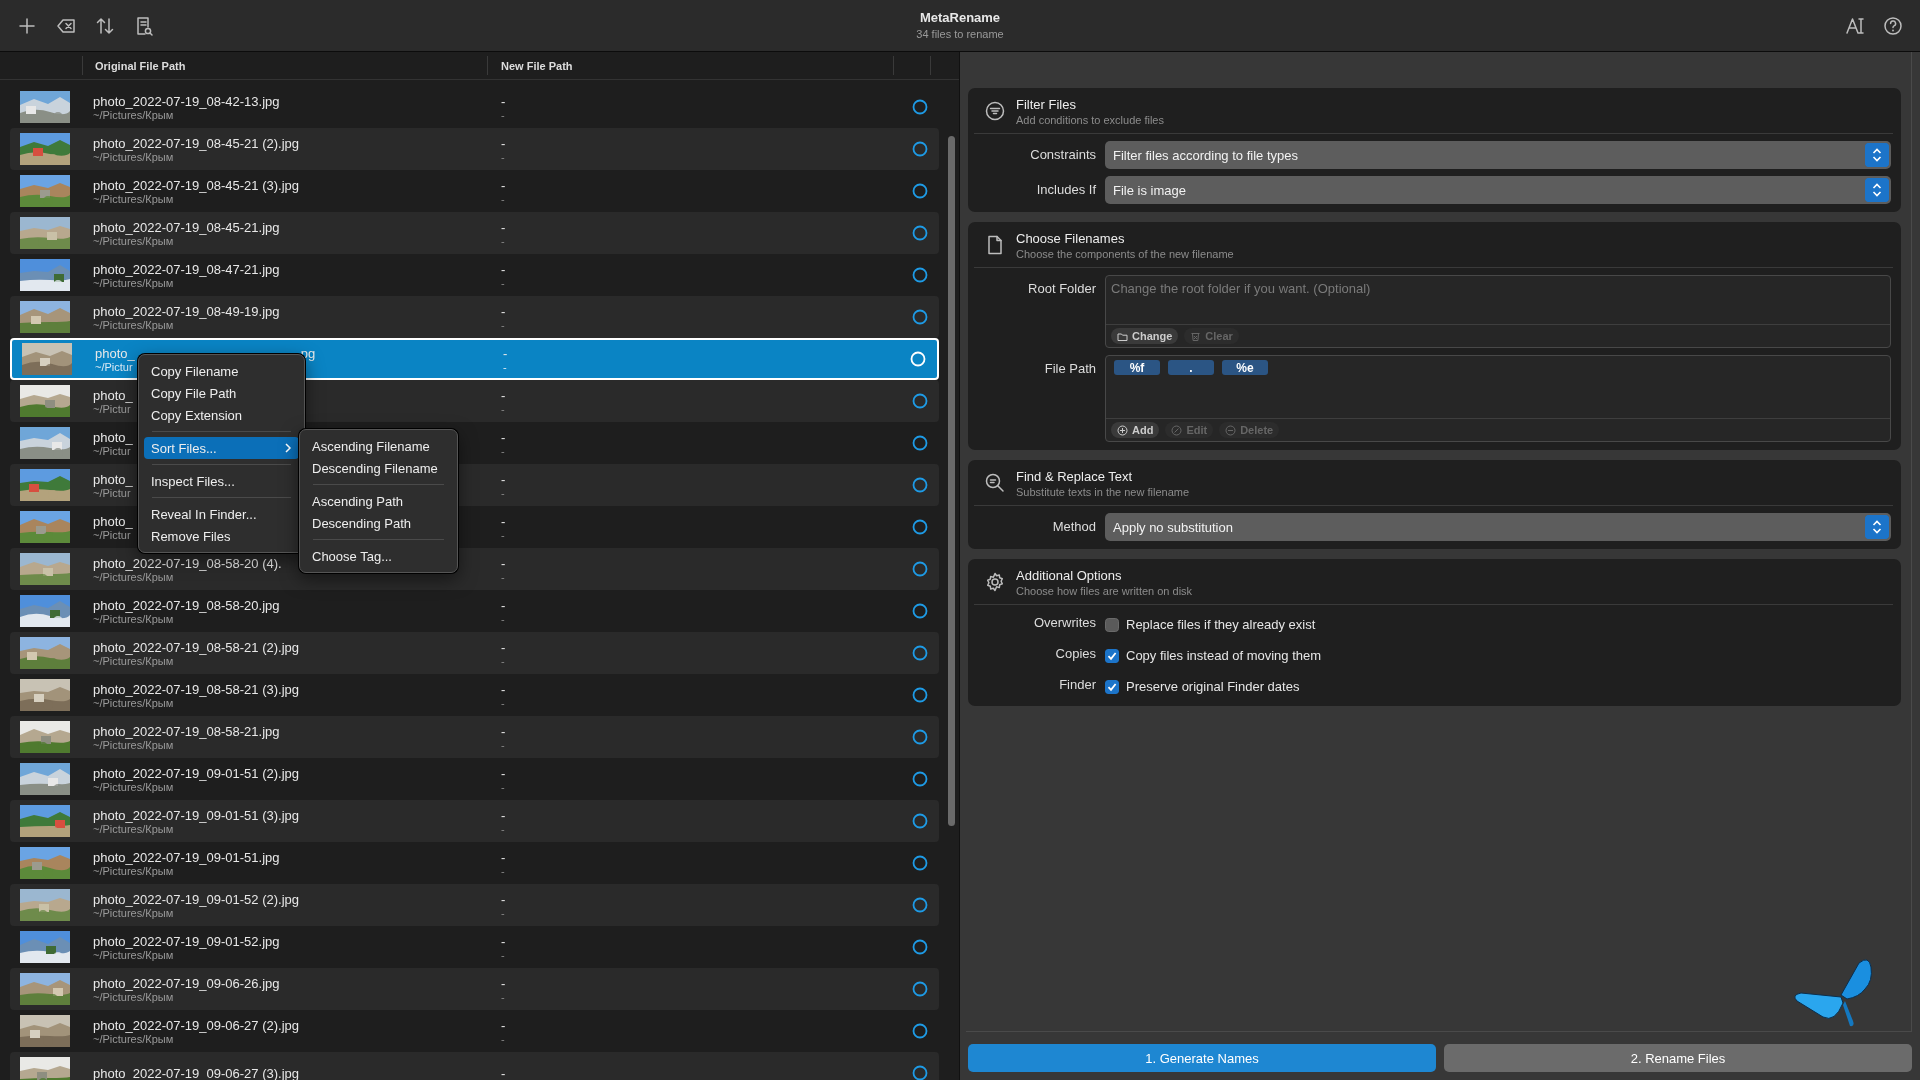 The image size is (1920, 1080). What do you see at coordinates (1125, 254) in the screenshot?
I see `section-subtitle: Choose the components of the new filename` at bounding box center [1125, 254].